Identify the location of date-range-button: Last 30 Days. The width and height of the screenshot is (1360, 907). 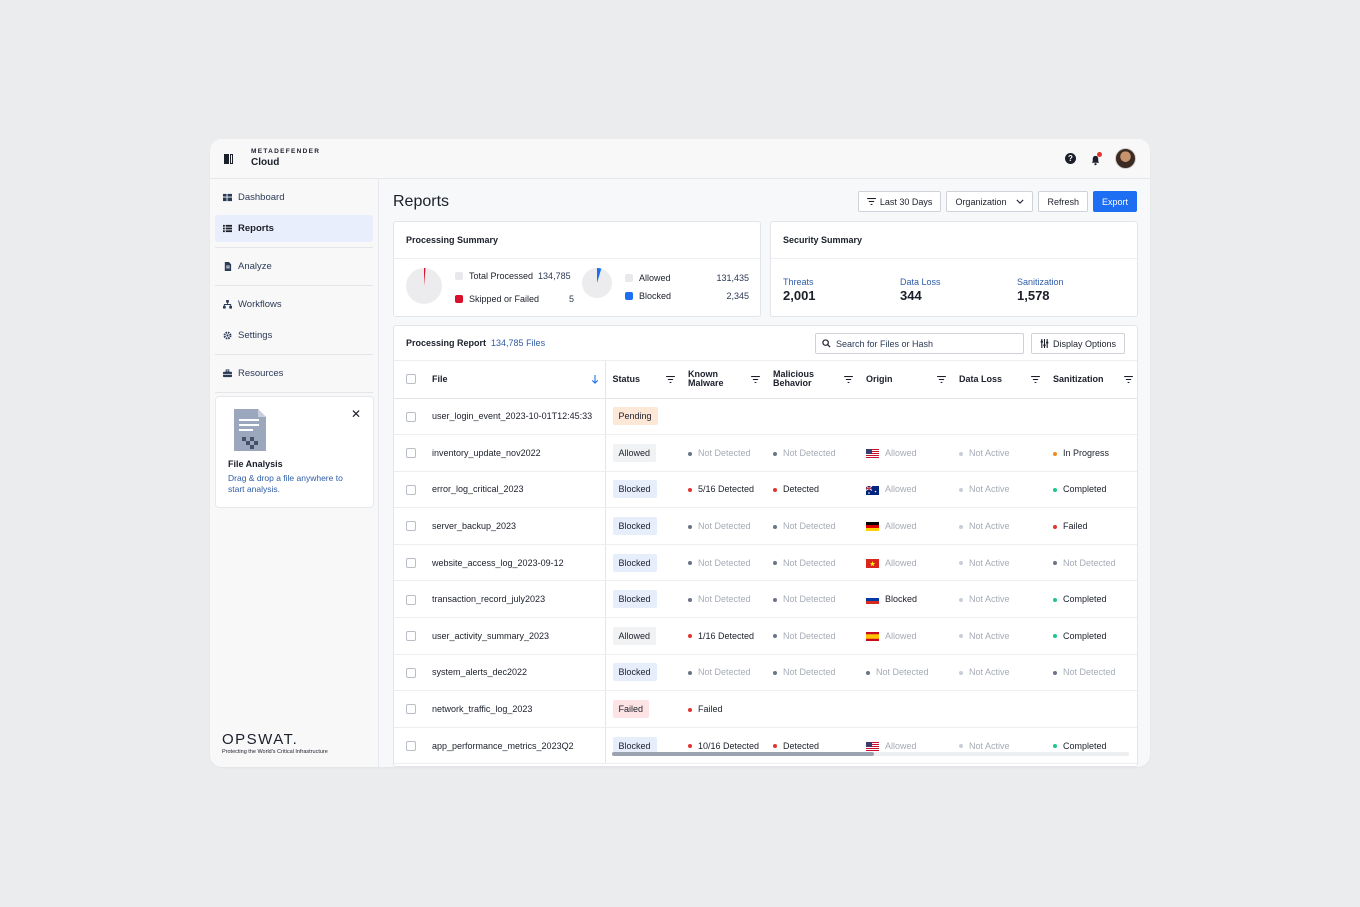
(899, 201).